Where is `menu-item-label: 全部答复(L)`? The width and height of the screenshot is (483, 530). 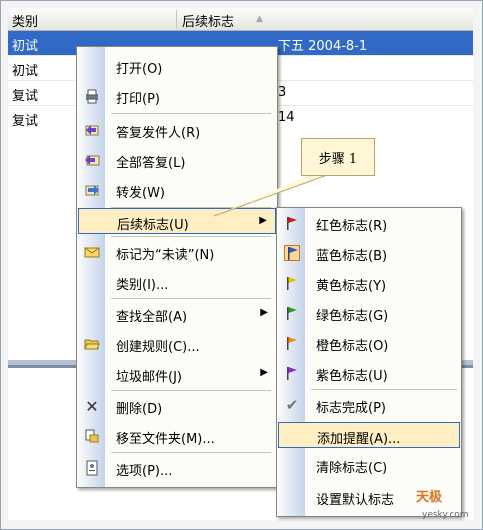 menu-item-label: 全部答复(L) is located at coordinates (151, 163).